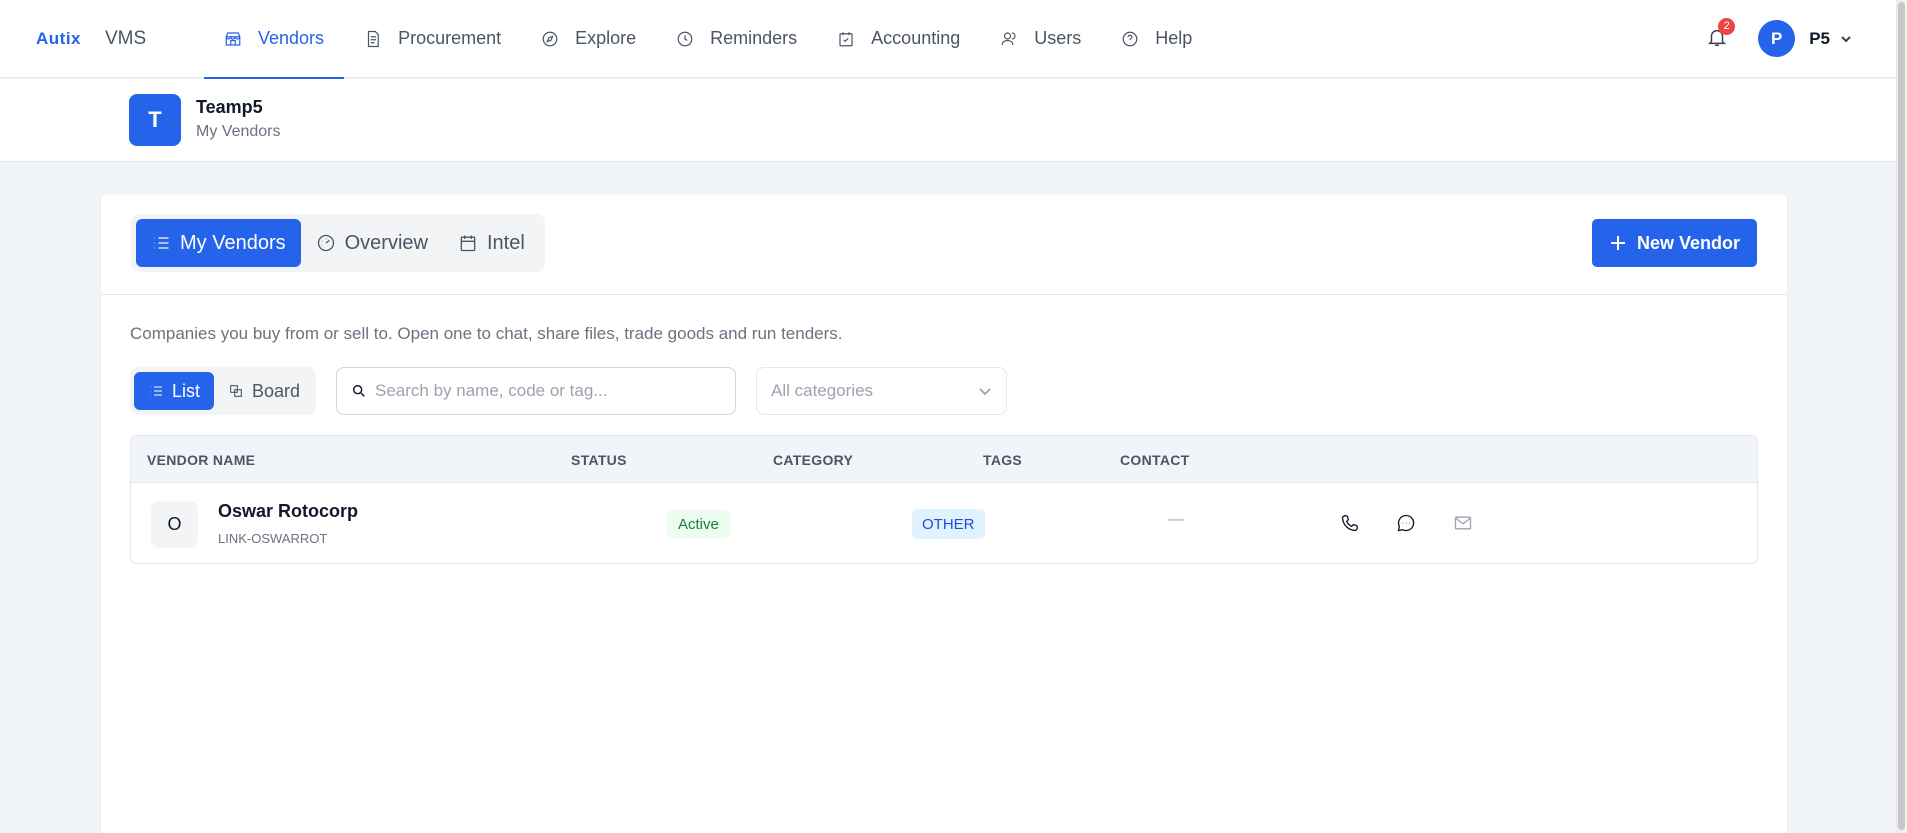 The width and height of the screenshot is (1907, 833). I want to click on chat-icon, so click(1406, 523).